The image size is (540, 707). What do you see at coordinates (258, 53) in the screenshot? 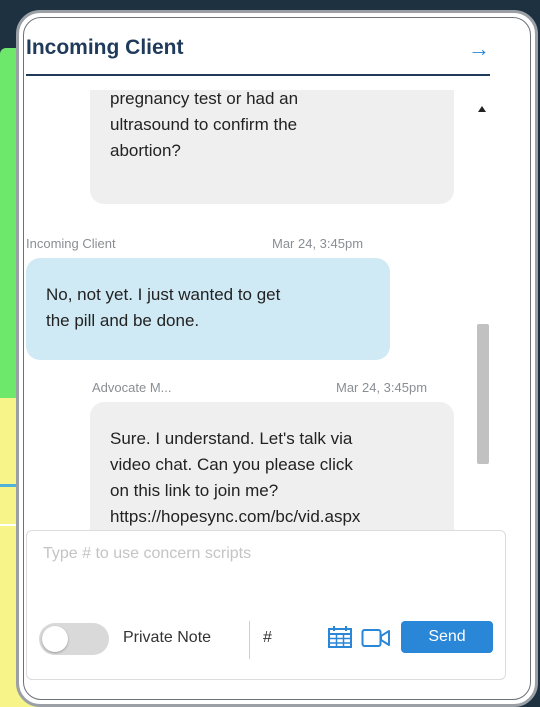
I see `chat-header: Incoming Client →` at bounding box center [258, 53].